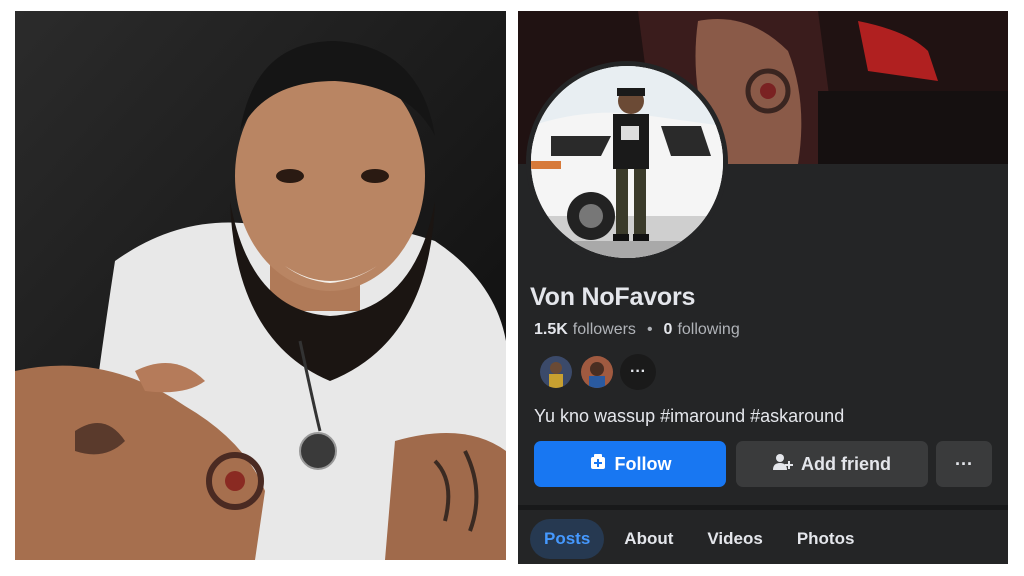  What do you see at coordinates (668, 330) in the screenshot?
I see `following-count: 0` at bounding box center [668, 330].